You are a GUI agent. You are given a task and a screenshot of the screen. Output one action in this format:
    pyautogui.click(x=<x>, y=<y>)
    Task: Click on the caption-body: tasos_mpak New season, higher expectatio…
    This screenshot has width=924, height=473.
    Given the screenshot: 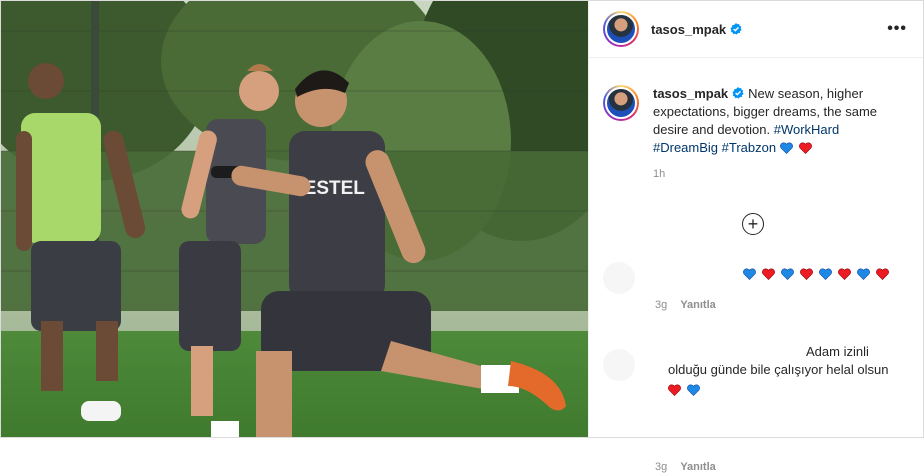 What is the action you would take?
    pyautogui.click(x=773, y=134)
    